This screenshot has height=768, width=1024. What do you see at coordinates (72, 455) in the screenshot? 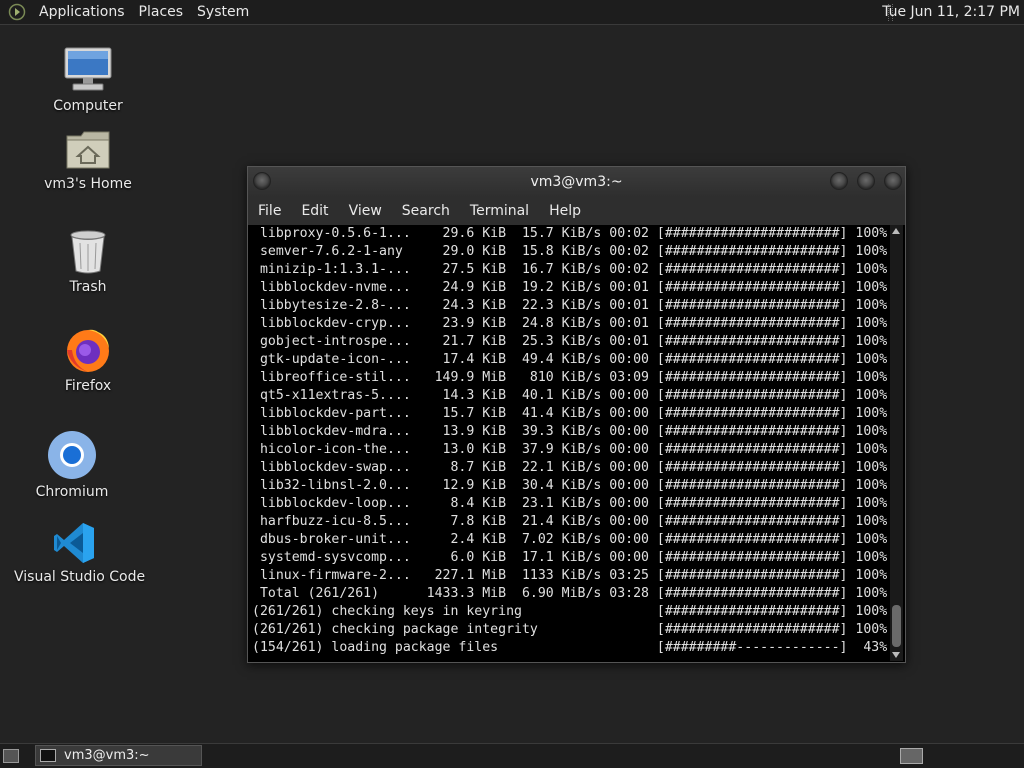
I see `chromium-icon` at bounding box center [72, 455].